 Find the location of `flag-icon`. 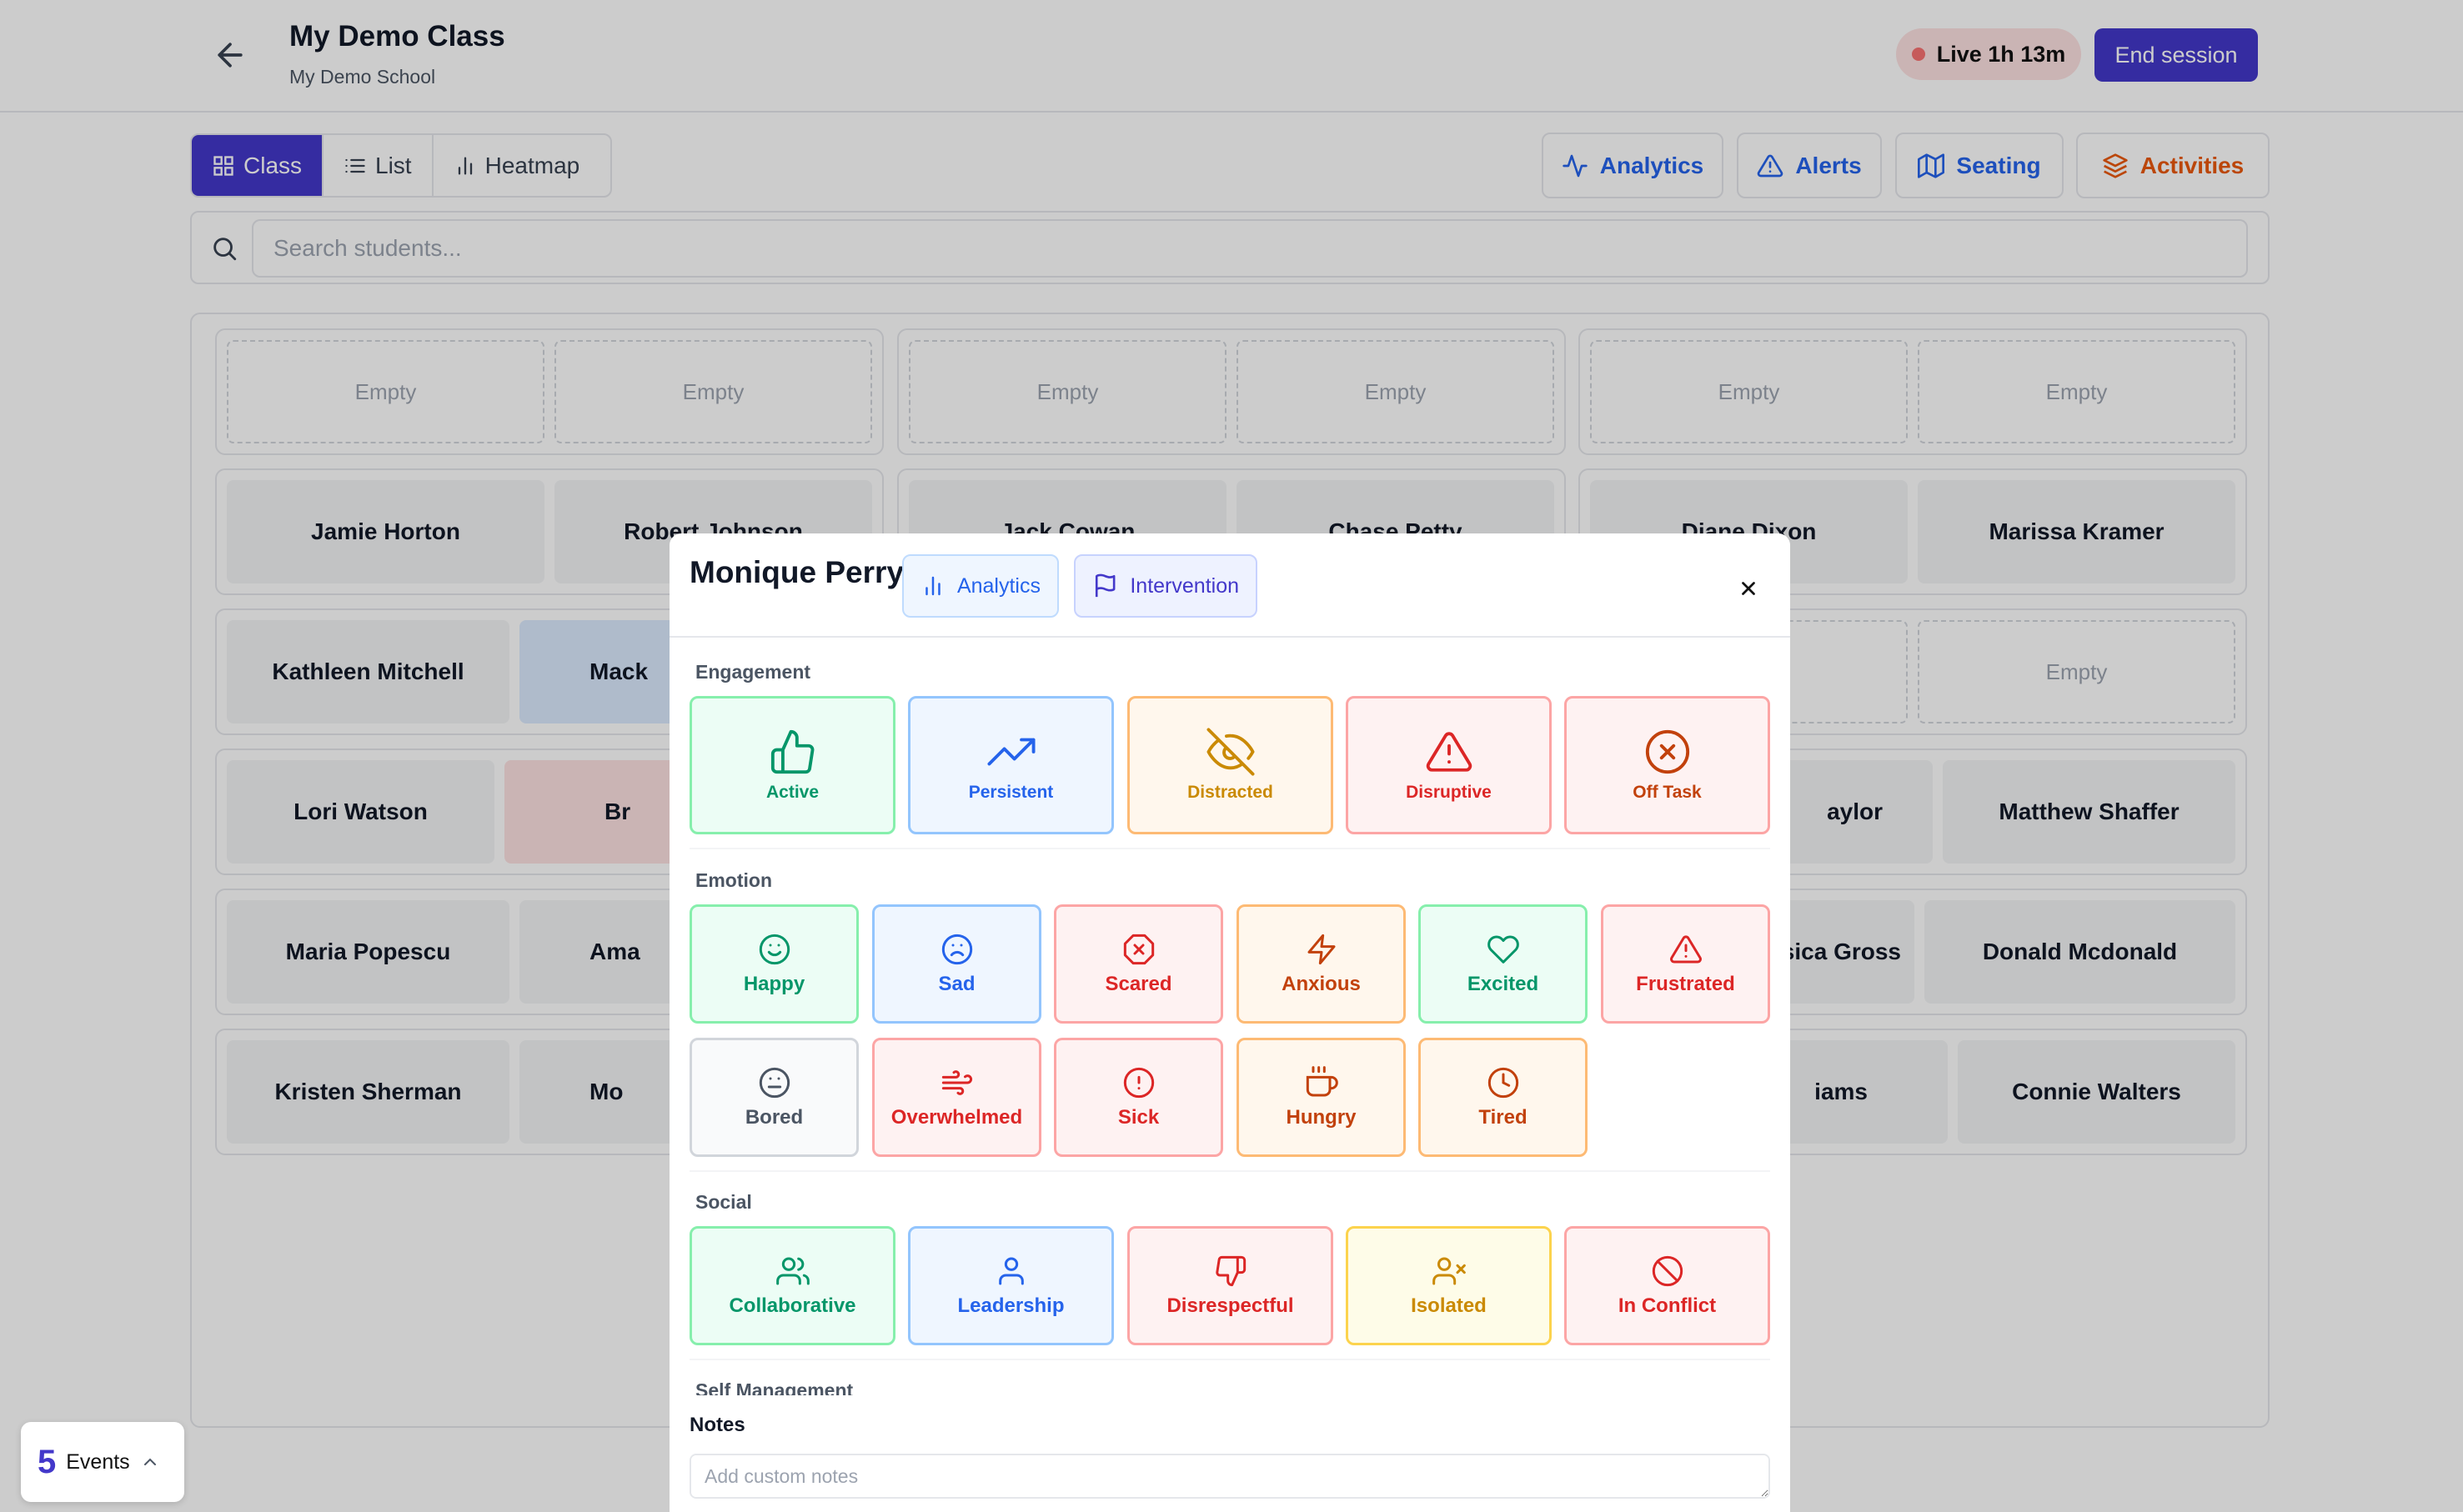

flag-icon is located at coordinates (1105, 585).